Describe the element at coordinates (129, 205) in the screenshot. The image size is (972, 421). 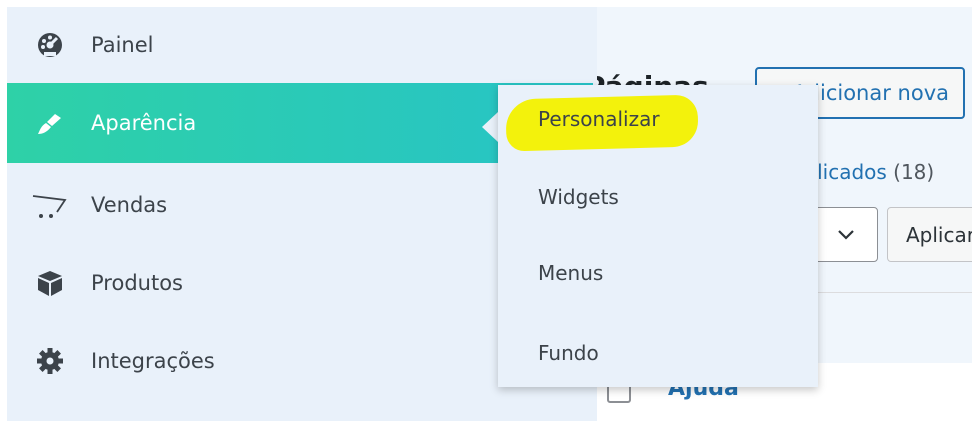
I see `sidebar-item-label: Vendas` at that location.